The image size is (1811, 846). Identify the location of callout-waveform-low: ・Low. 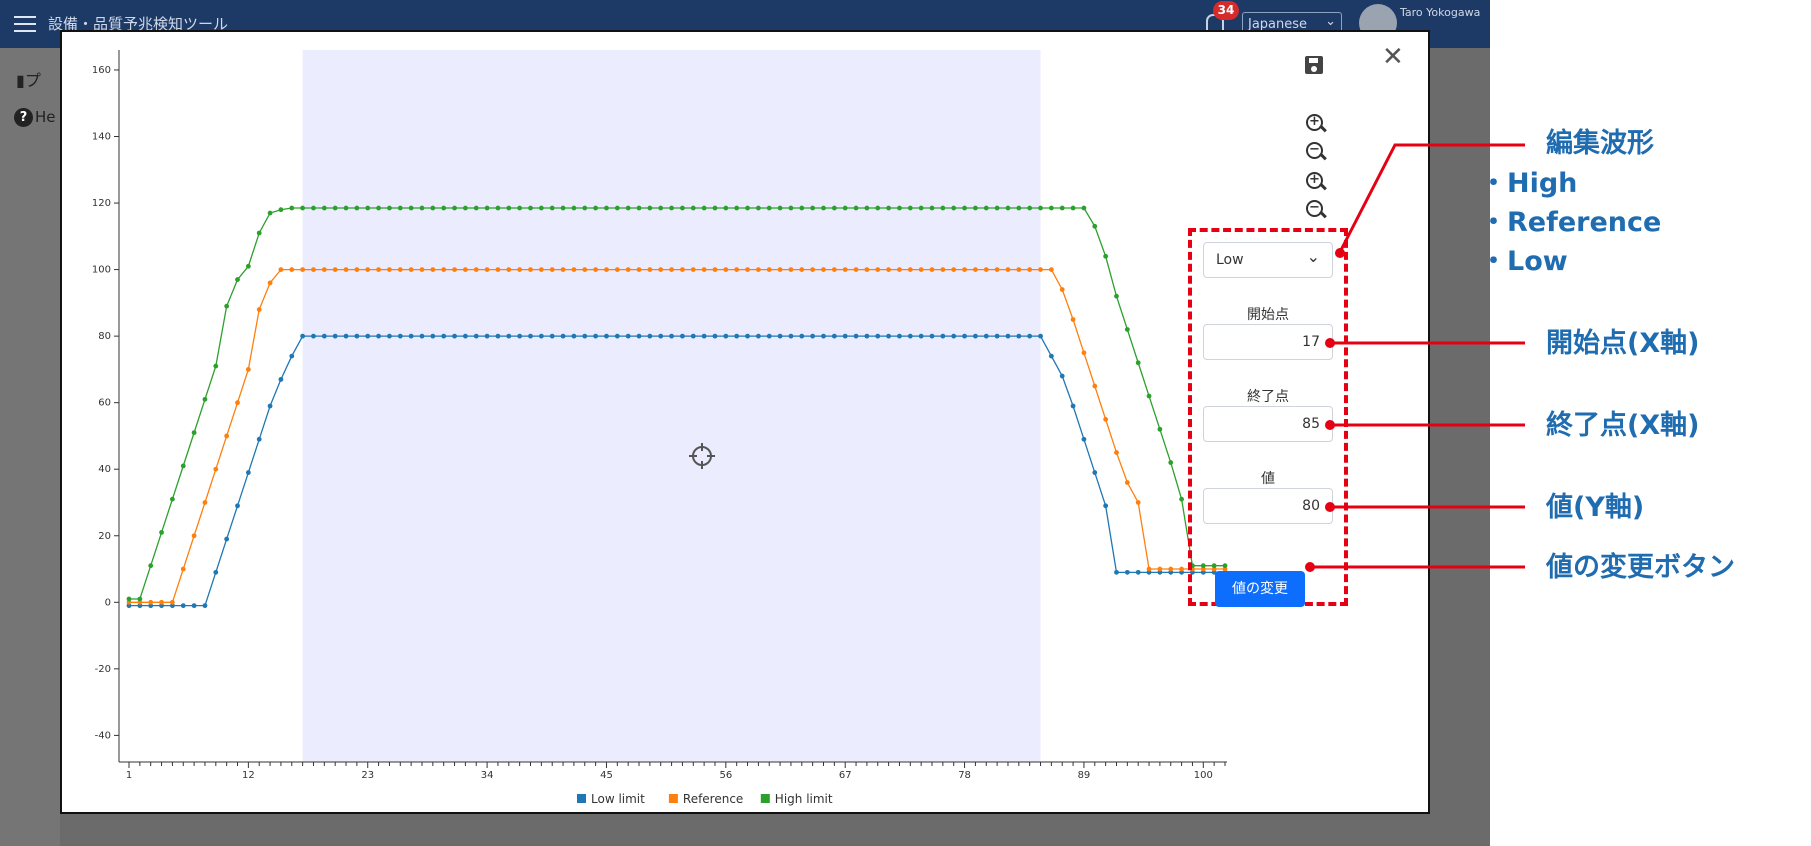
(1524, 261).